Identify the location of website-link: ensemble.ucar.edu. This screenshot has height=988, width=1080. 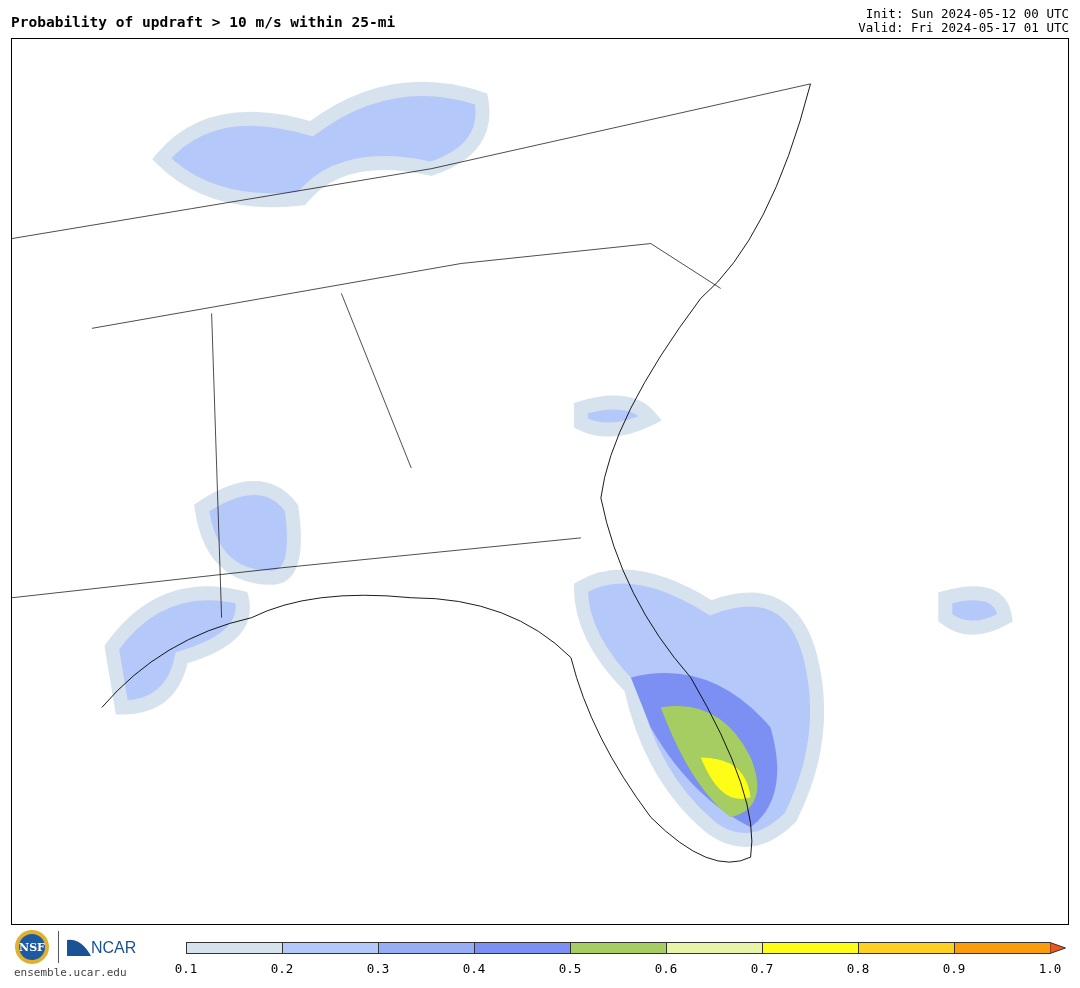
(84, 973).